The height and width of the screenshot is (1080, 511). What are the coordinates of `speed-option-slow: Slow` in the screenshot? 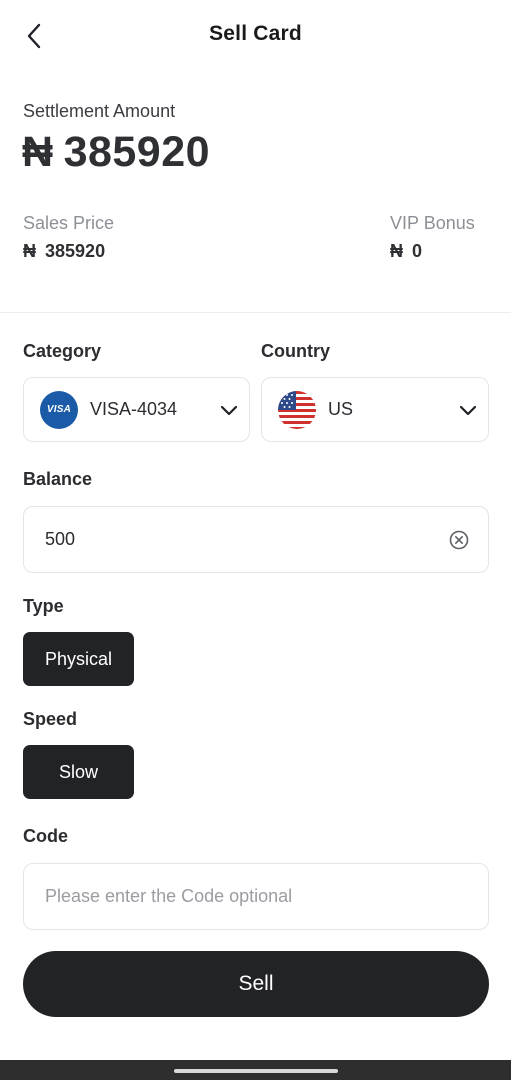 It's located at (78, 772).